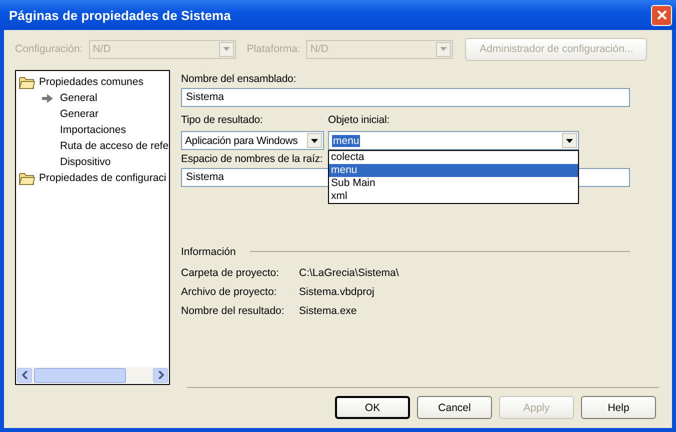 This screenshot has height=432, width=676. What do you see at coordinates (453, 170) in the screenshot?
I see `dropdown-option: menu` at bounding box center [453, 170].